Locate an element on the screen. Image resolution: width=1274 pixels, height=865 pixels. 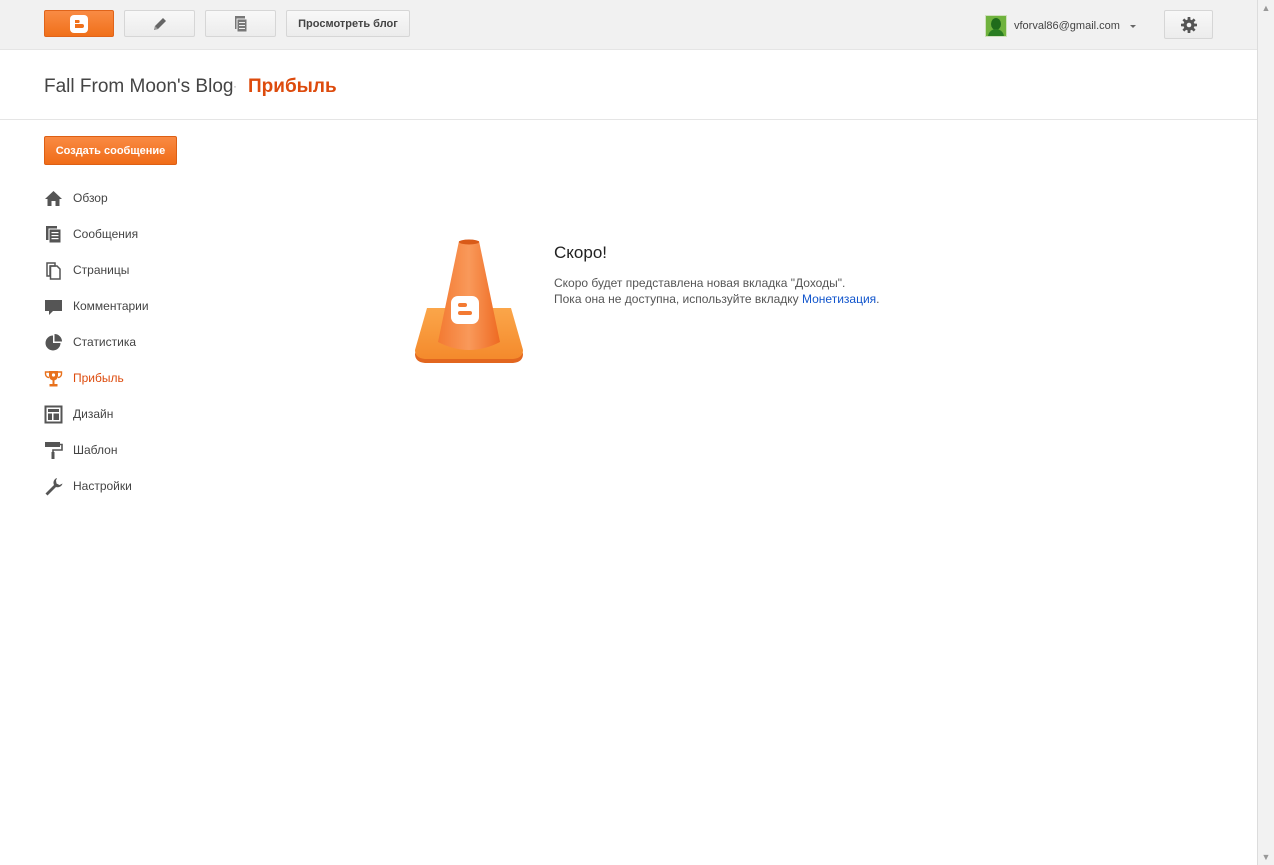
scroll-up-icon: ▲ is located at coordinates (1266, 8).